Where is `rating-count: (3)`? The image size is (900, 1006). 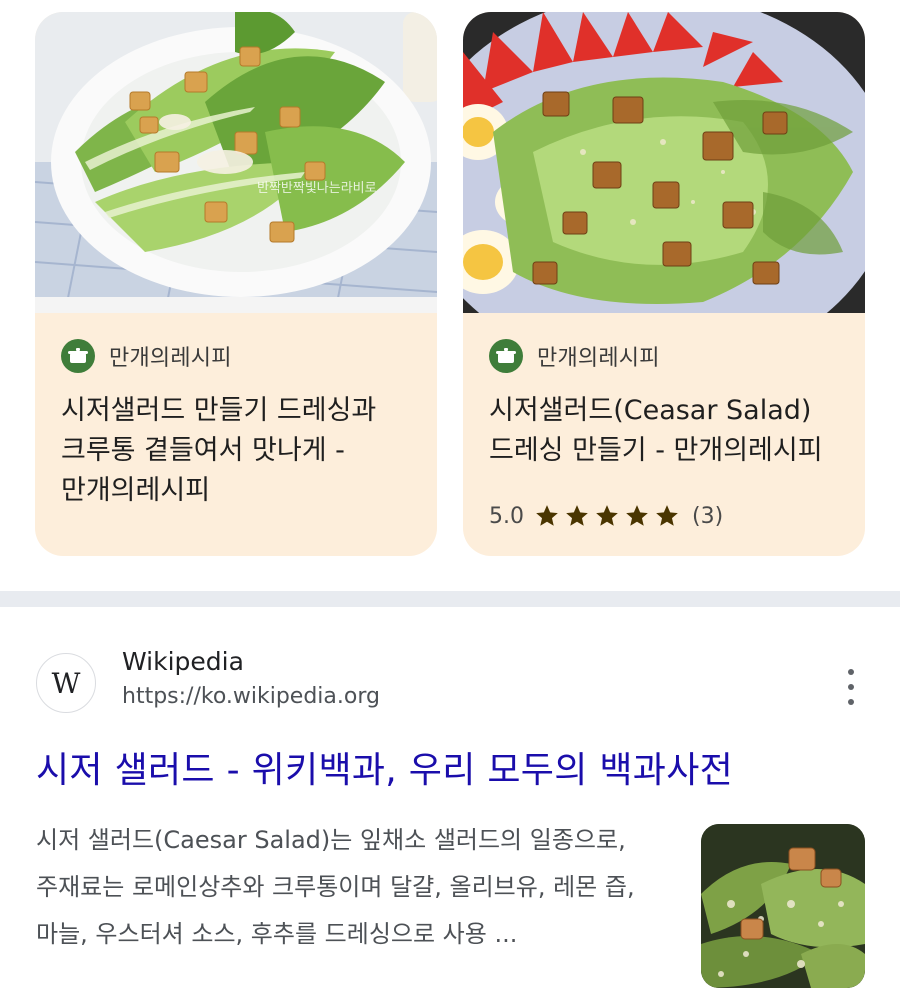
rating-count: (3) is located at coordinates (708, 516).